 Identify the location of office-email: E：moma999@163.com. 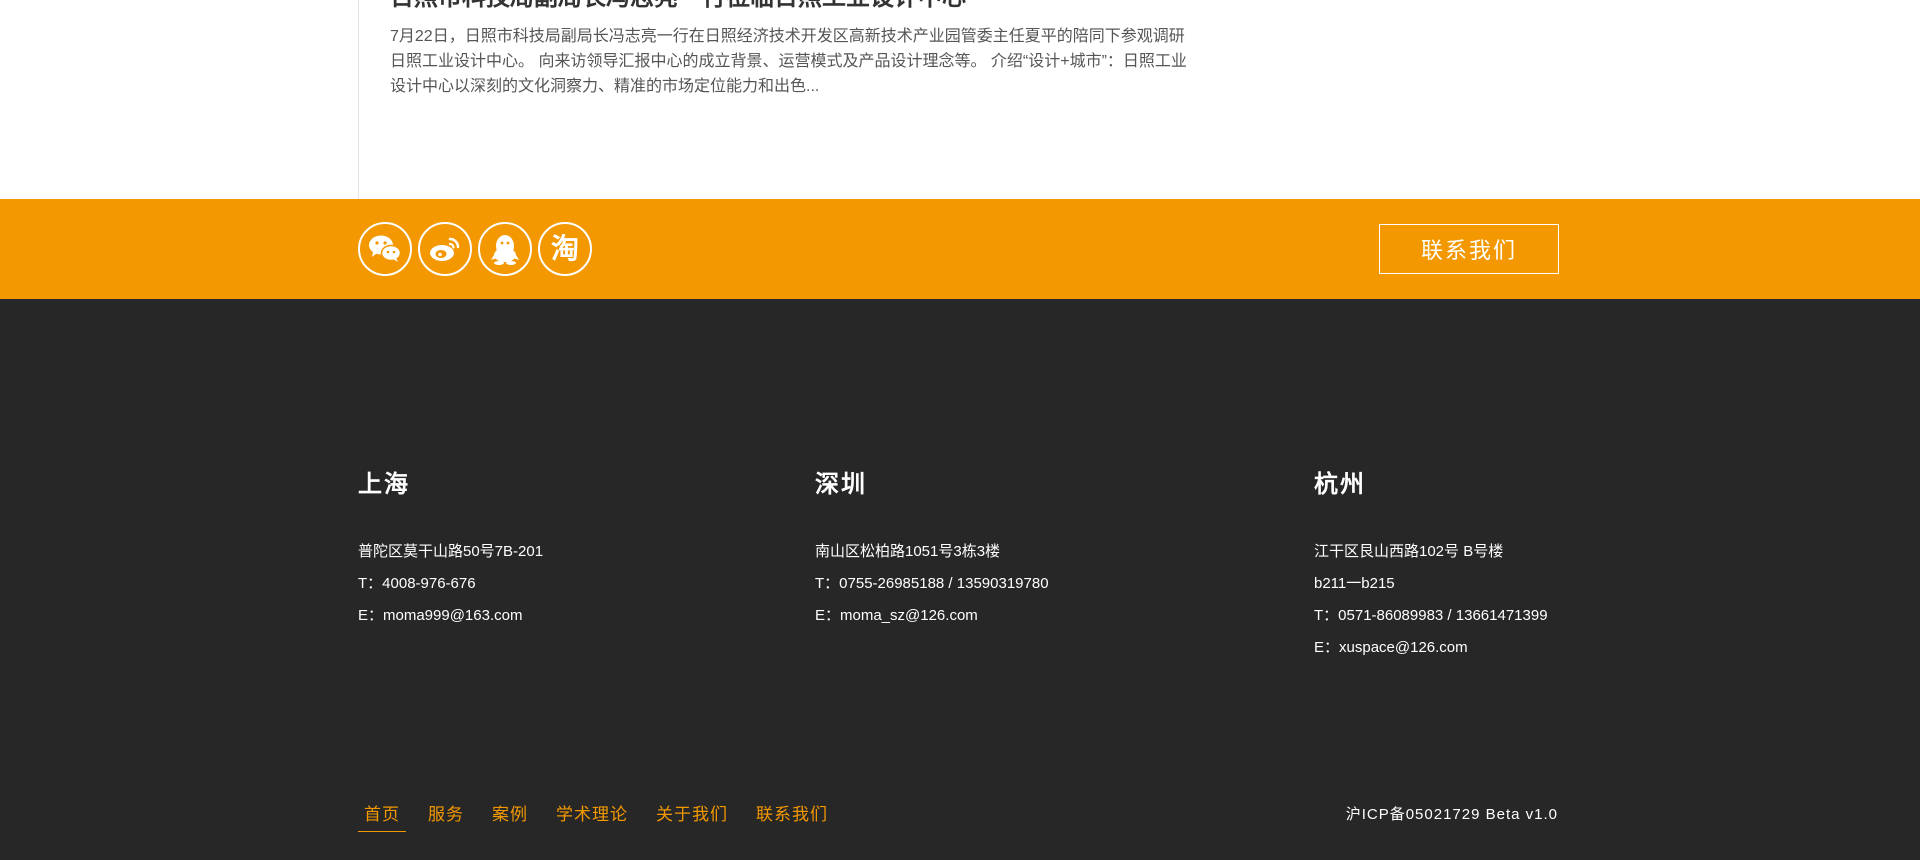
(440, 615).